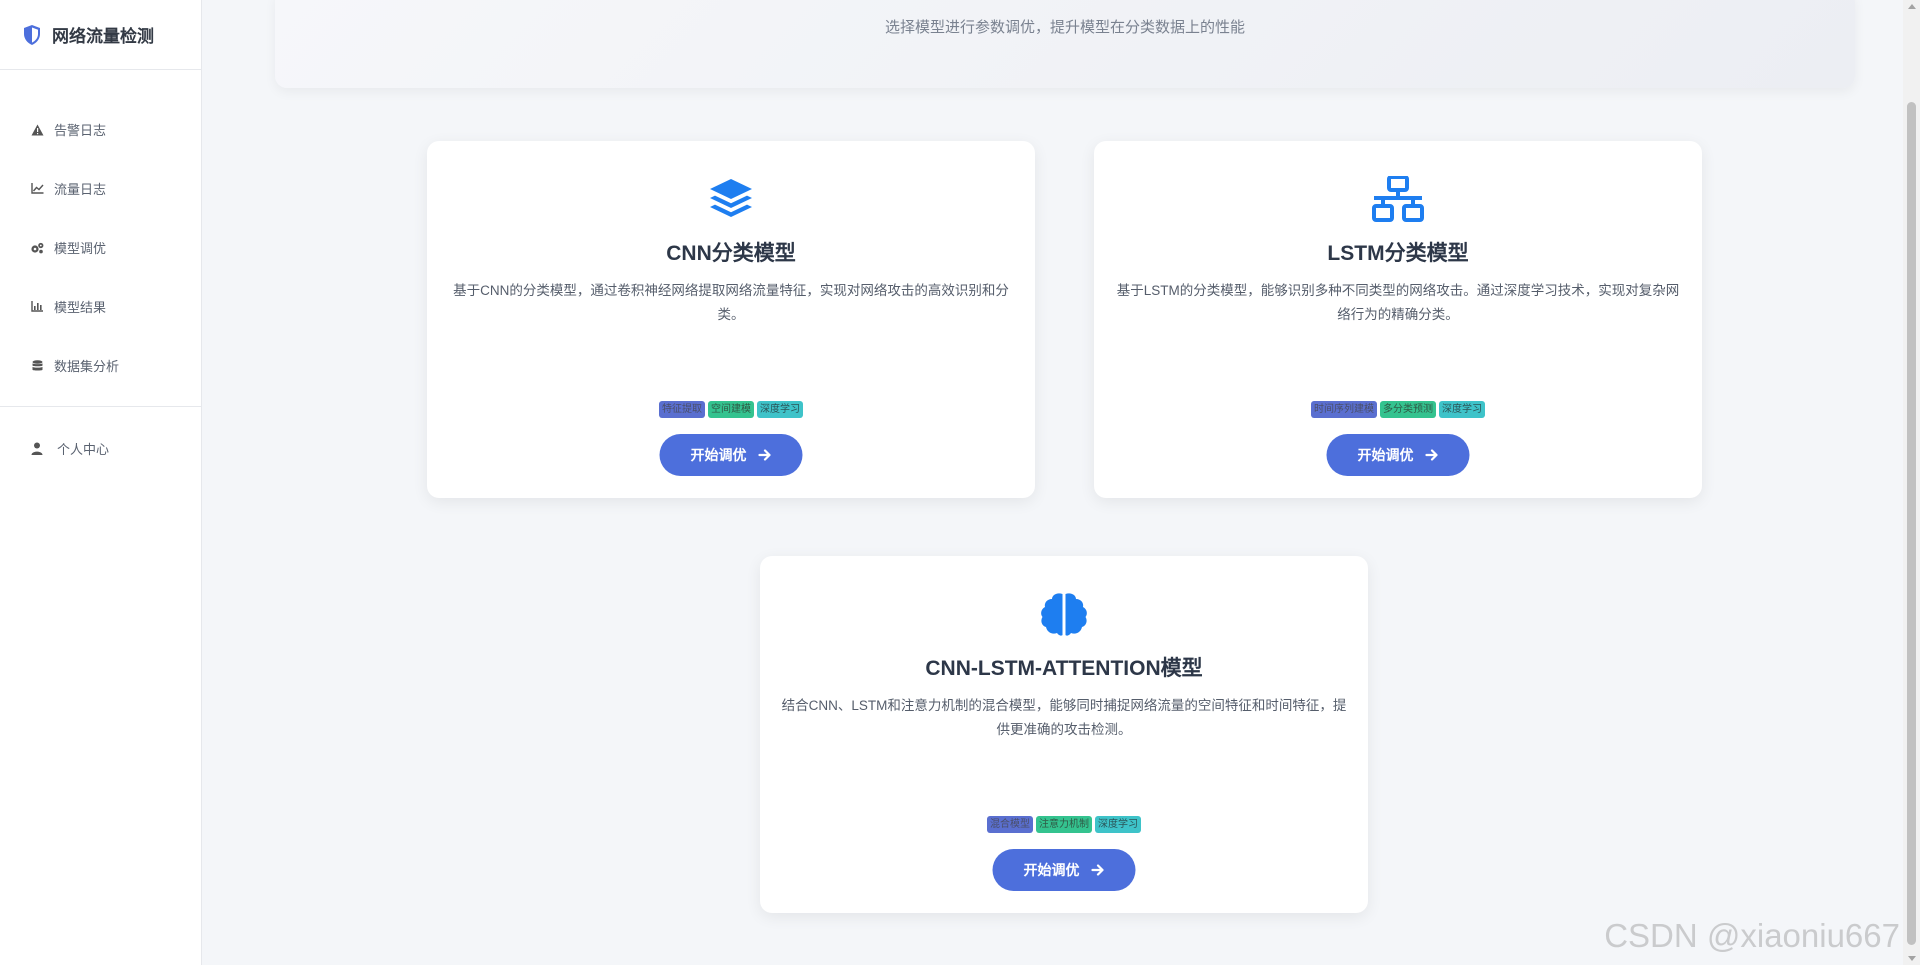 This screenshot has width=1920, height=965. What do you see at coordinates (103, 36) in the screenshot?
I see `app-title: 网络流量检测` at bounding box center [103, 36].